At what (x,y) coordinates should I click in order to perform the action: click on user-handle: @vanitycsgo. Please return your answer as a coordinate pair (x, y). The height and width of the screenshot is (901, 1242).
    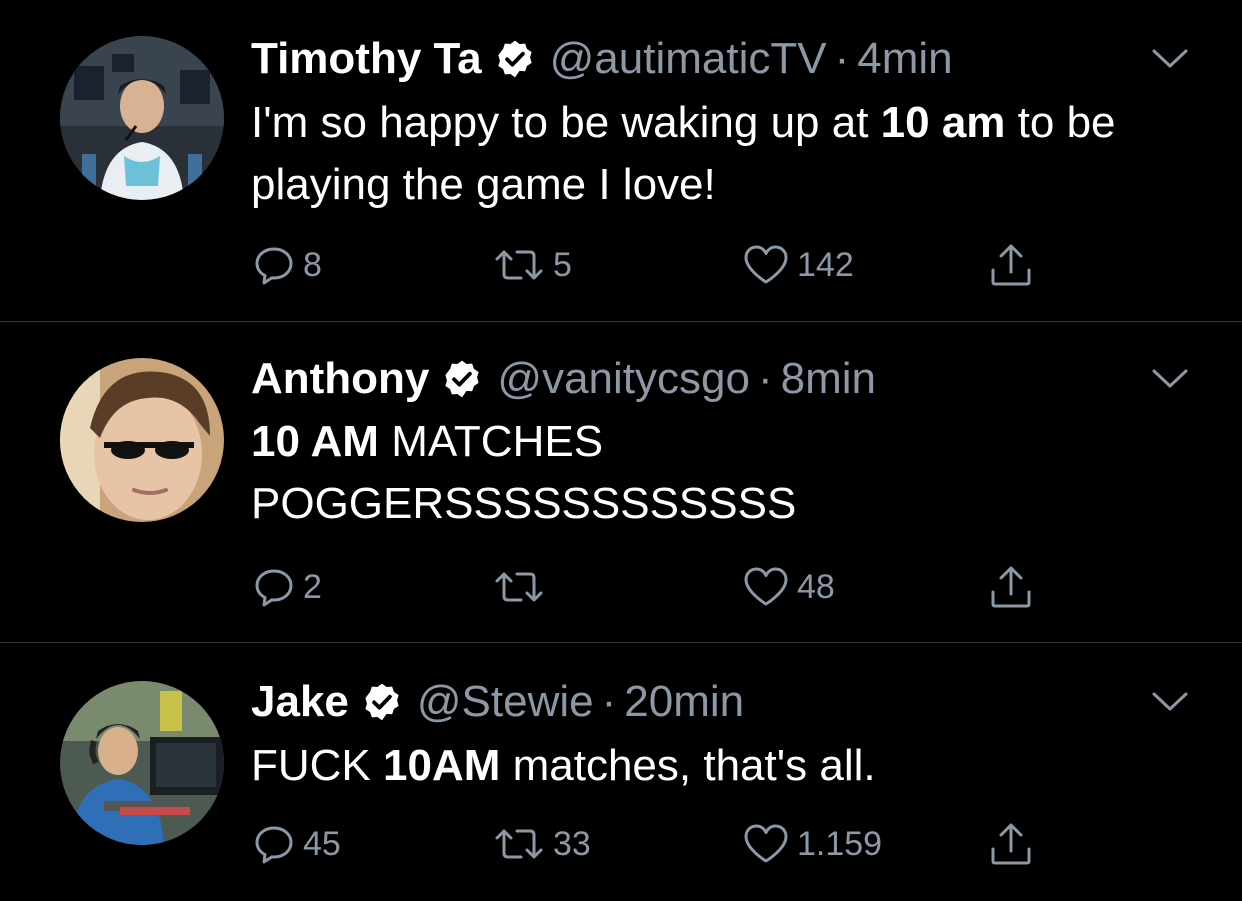
    Looking at the image, I should click on (623, 379).